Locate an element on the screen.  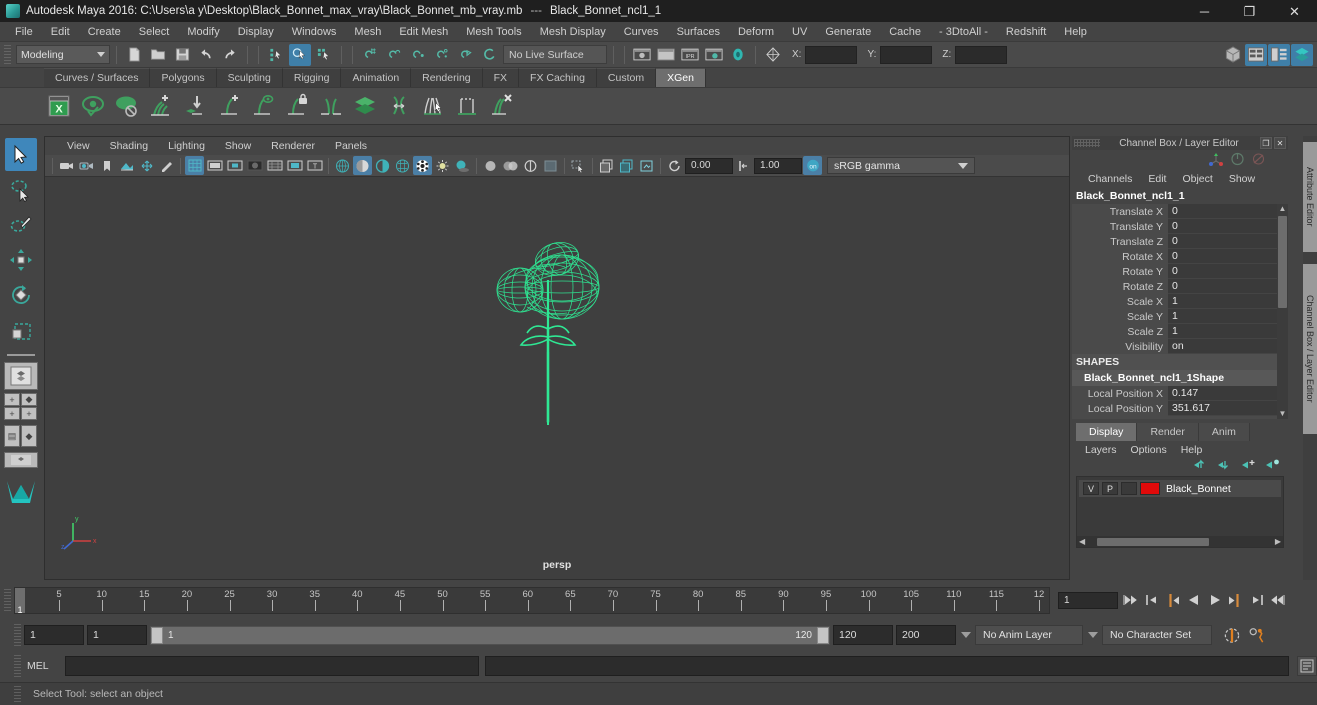
film-gate-icon is located at coordinates (214, 165).